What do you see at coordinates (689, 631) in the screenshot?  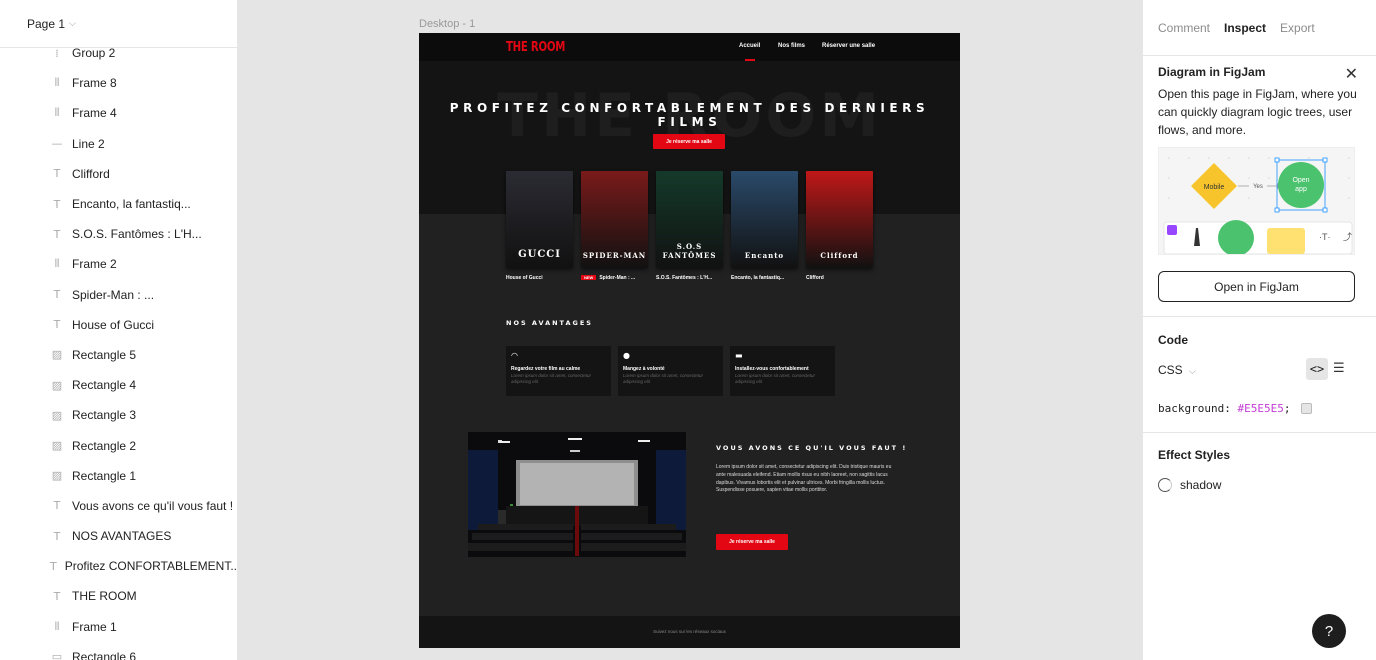 I see `footer-text: Suivez nous sur les réseaux sociaux` at bounding box center [689, 631].